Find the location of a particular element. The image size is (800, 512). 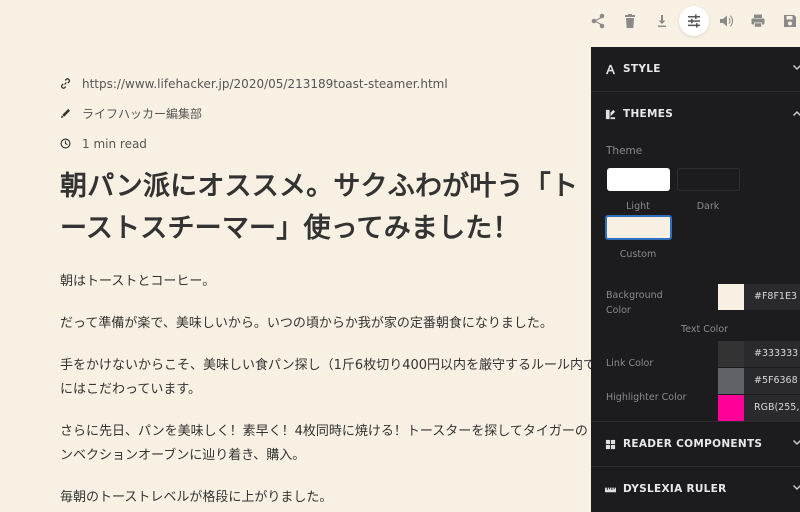

sliders-icon is located at coordinates (694, 21).